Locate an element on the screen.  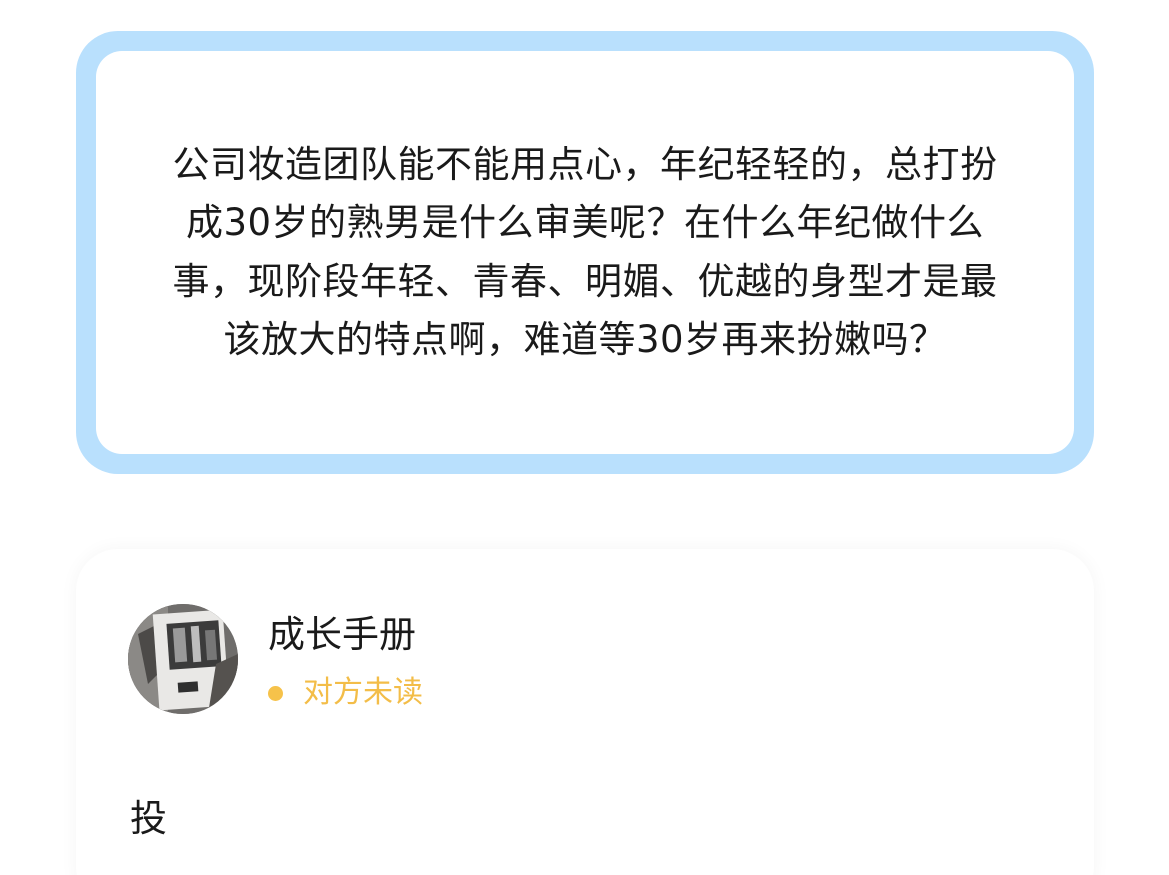
reply-body: 投 is located at coordinates (148, 818).